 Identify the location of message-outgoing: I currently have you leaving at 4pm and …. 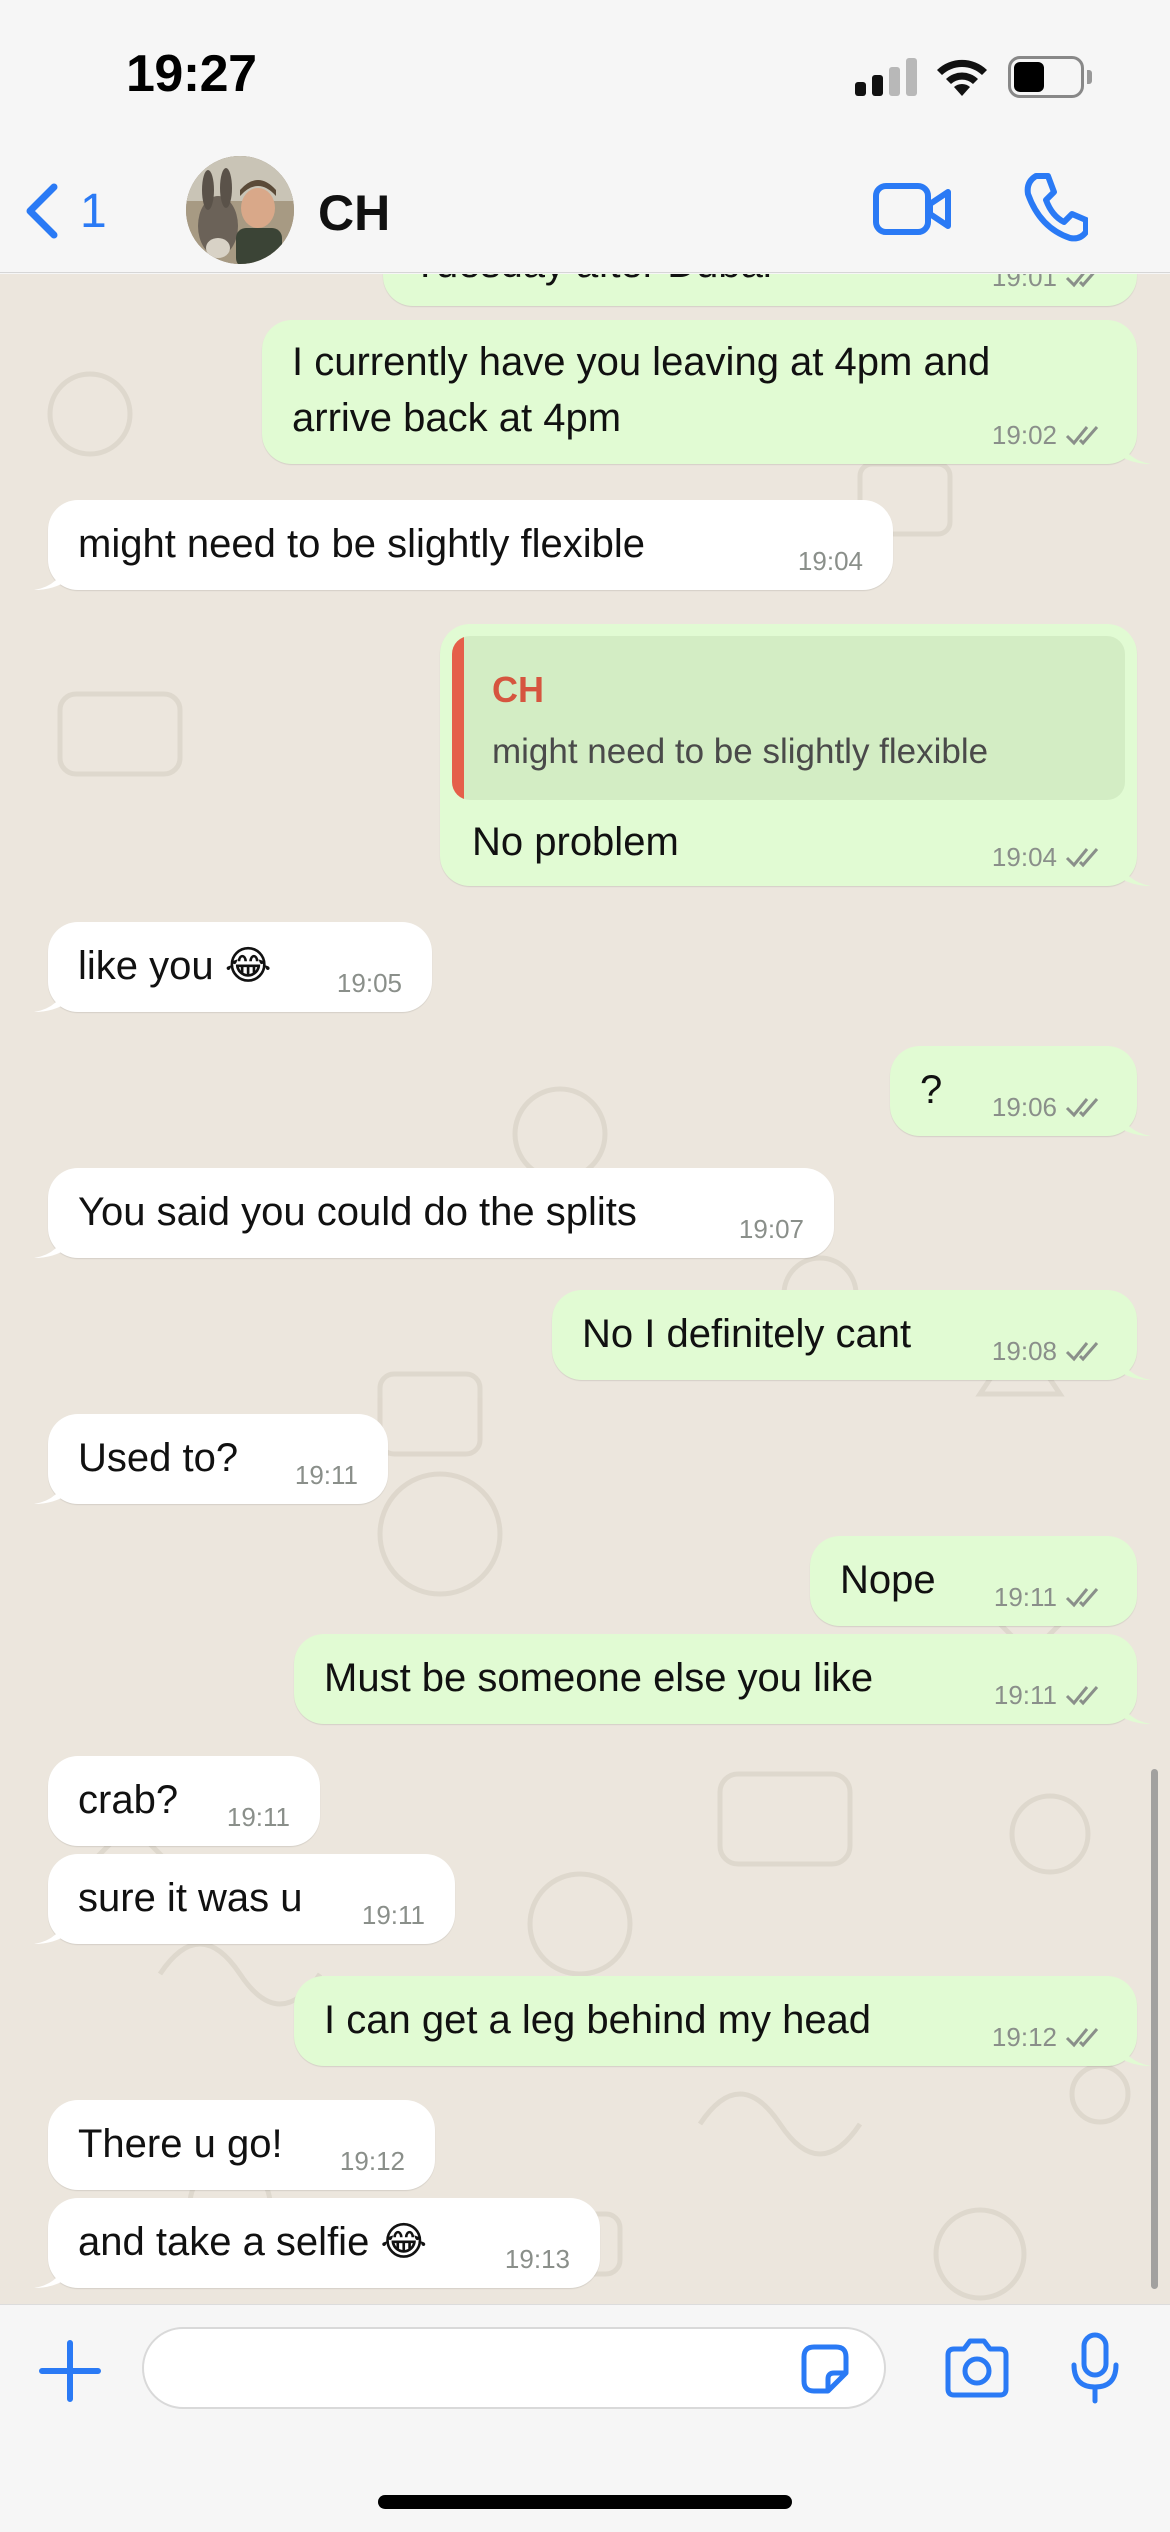
(706, 392).